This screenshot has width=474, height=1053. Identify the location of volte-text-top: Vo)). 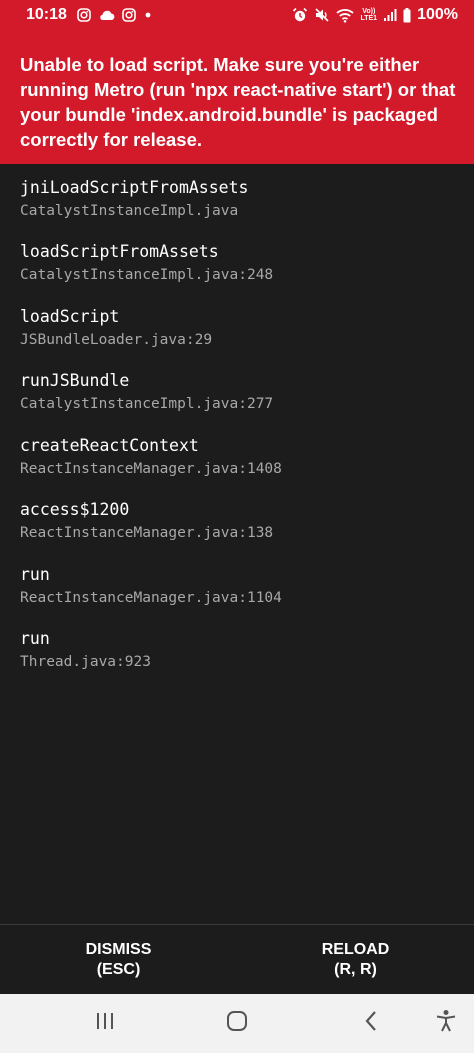
(369, 11).